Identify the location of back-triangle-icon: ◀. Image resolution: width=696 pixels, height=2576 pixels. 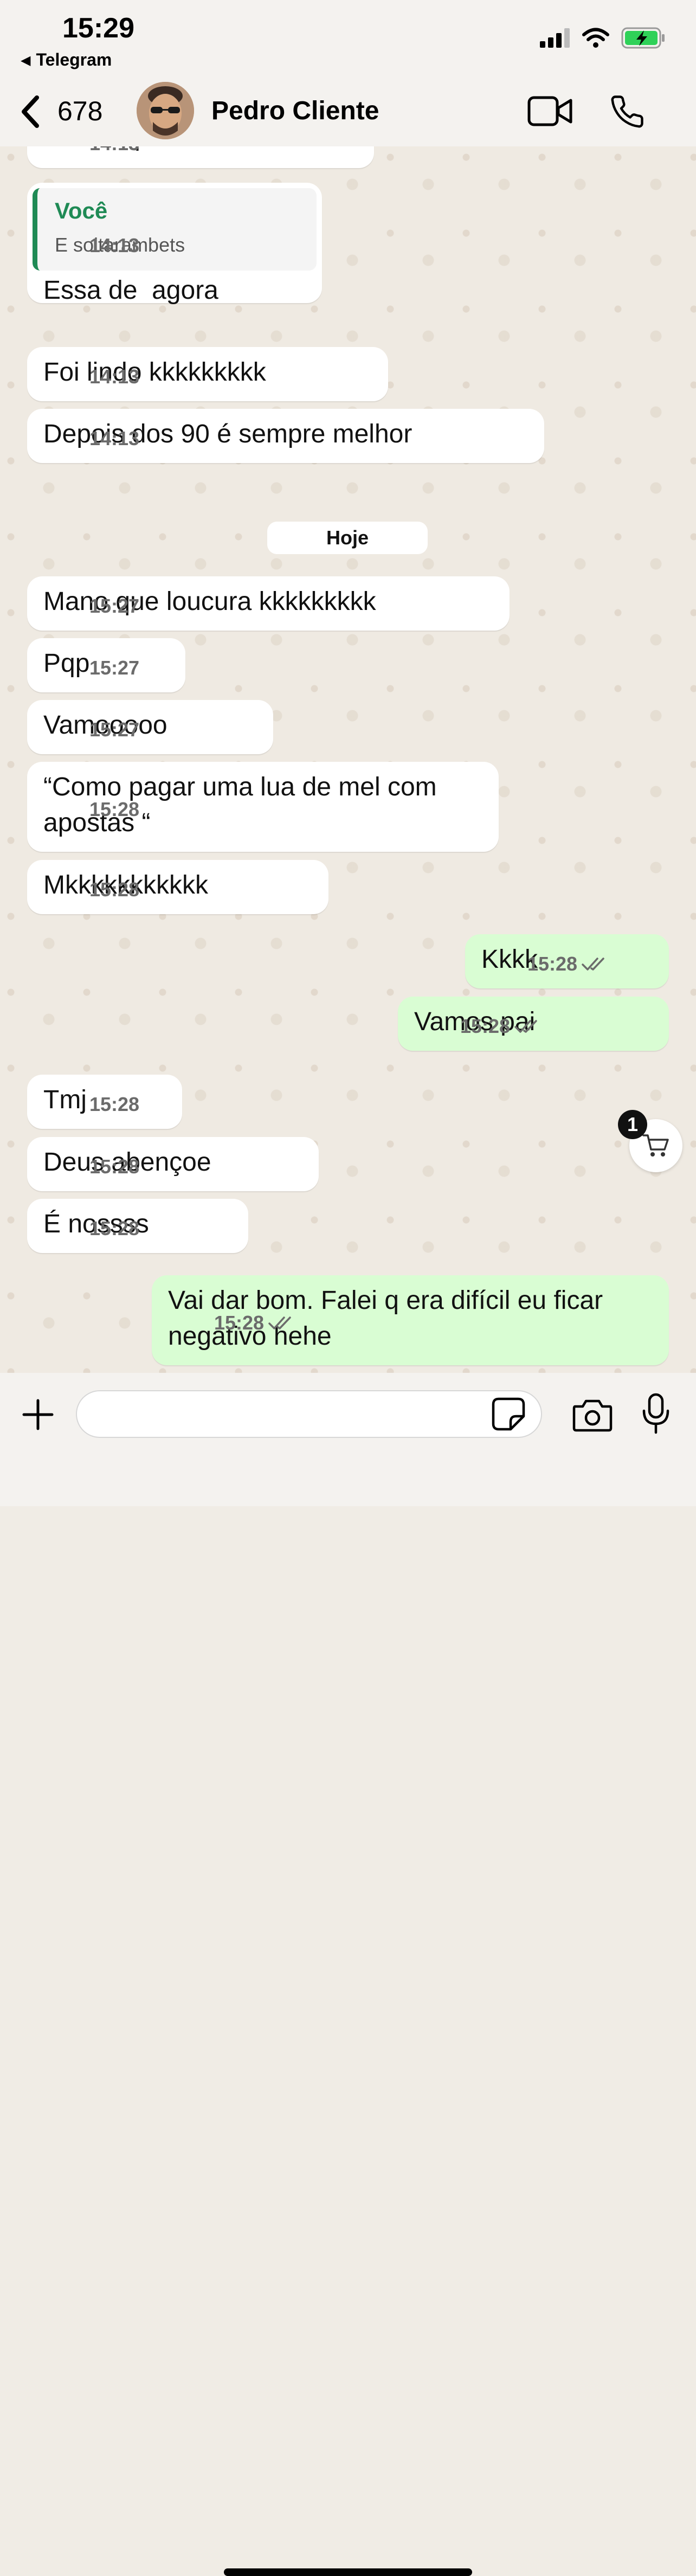
(26, 60).